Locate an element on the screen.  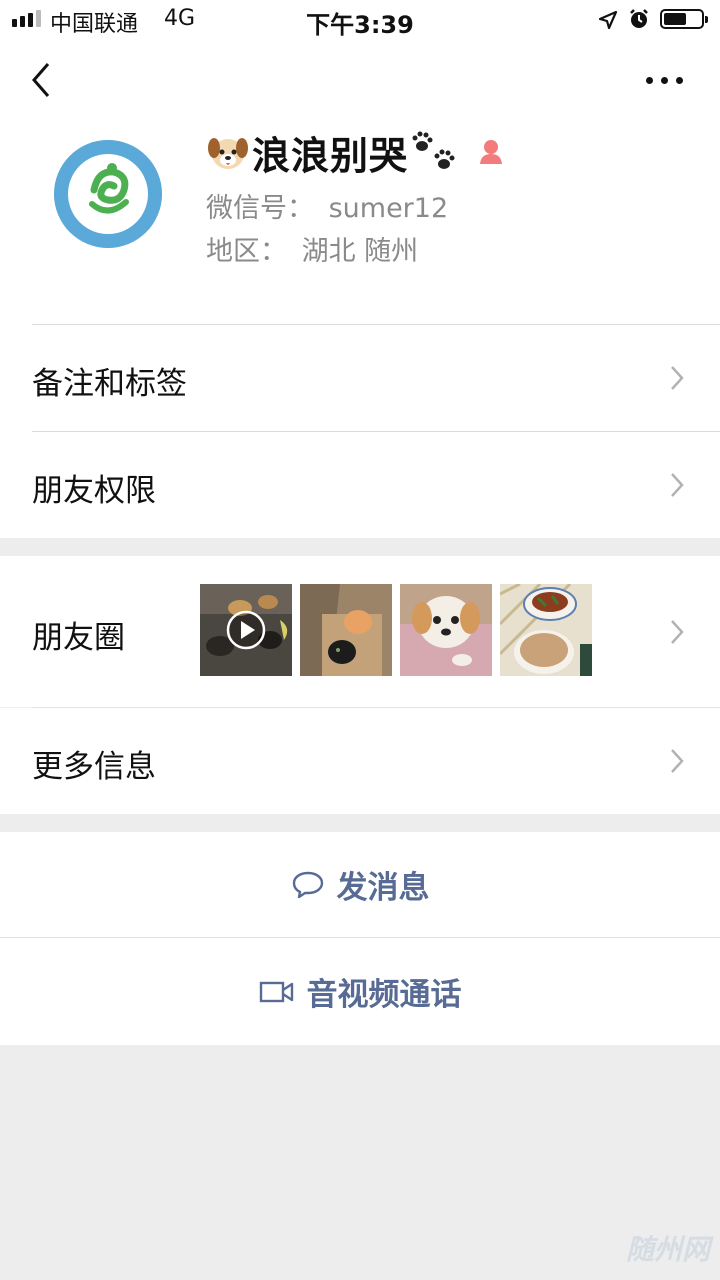
battery-level is located at coordinates (675, 19).